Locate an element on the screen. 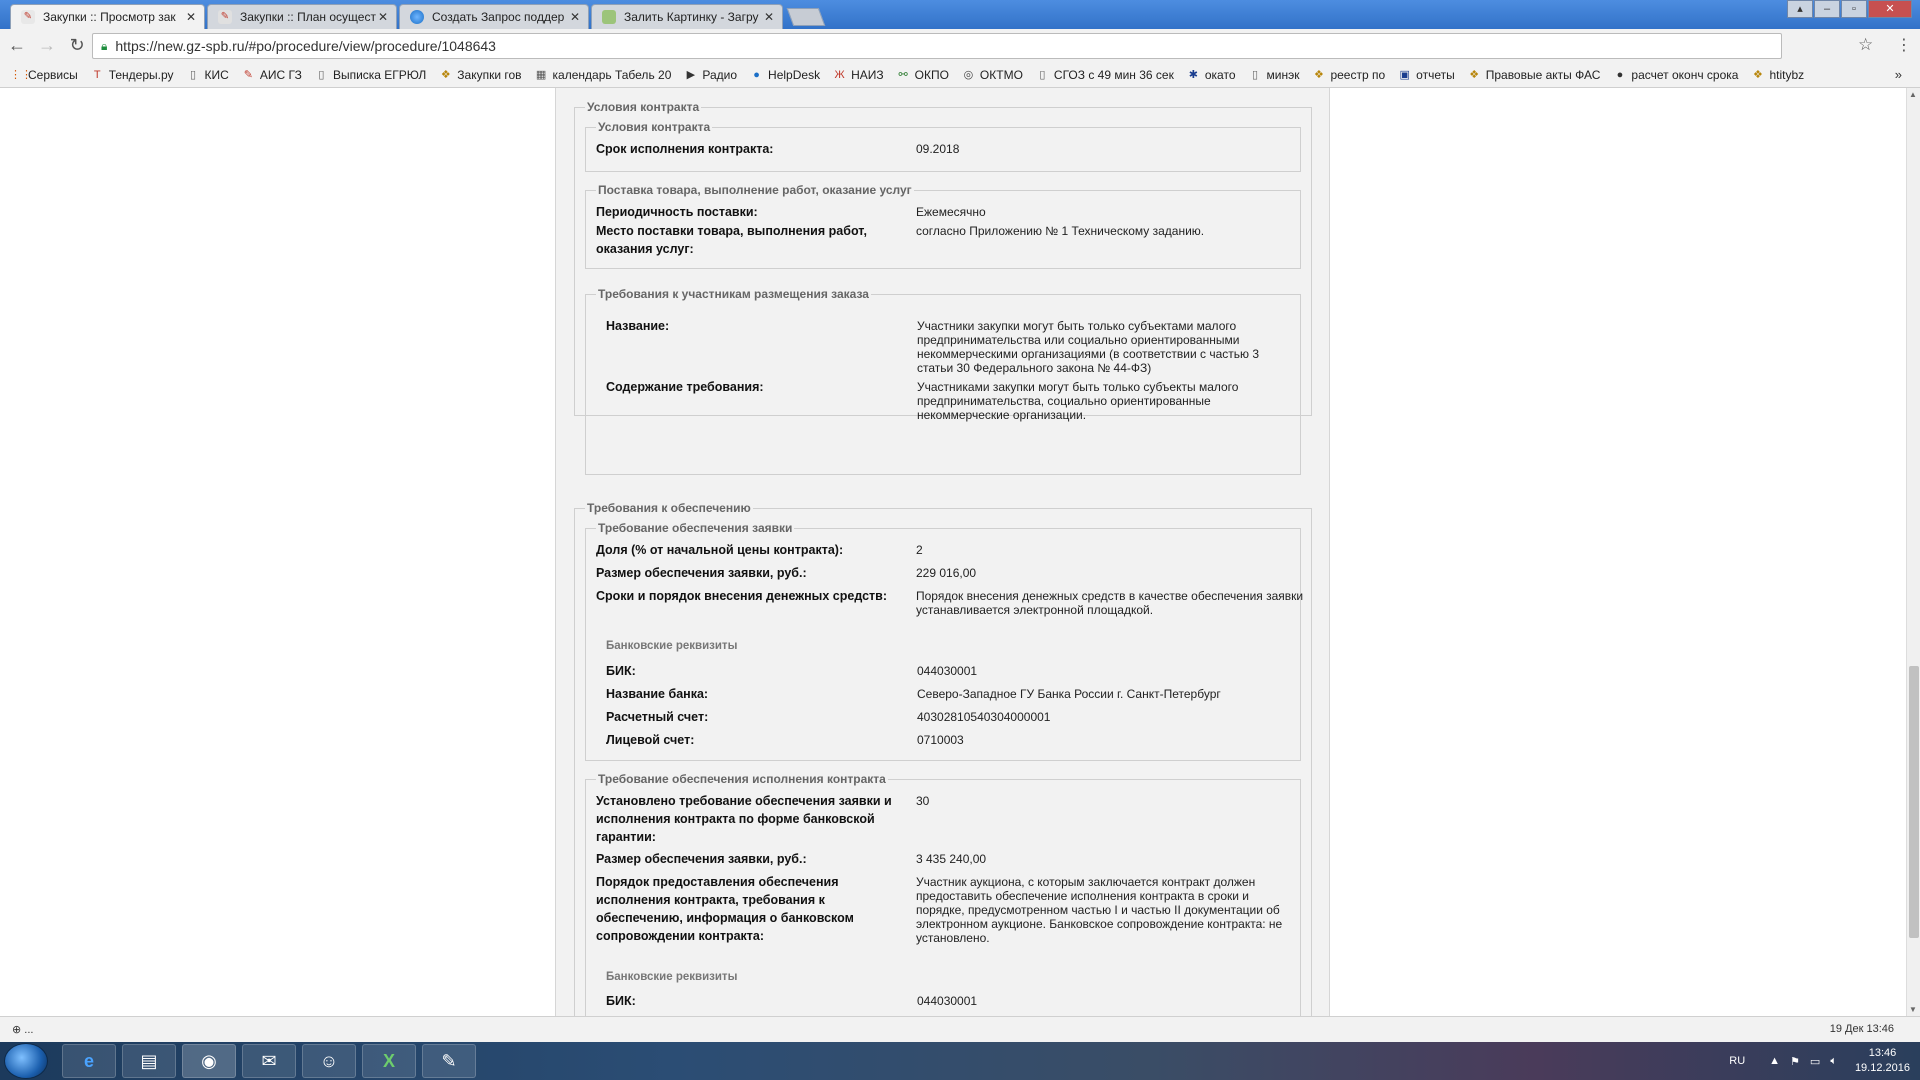 The height and width of the screenshot is (1080, 1920). text-line: гарантии: is located at coordinates (626, 837).